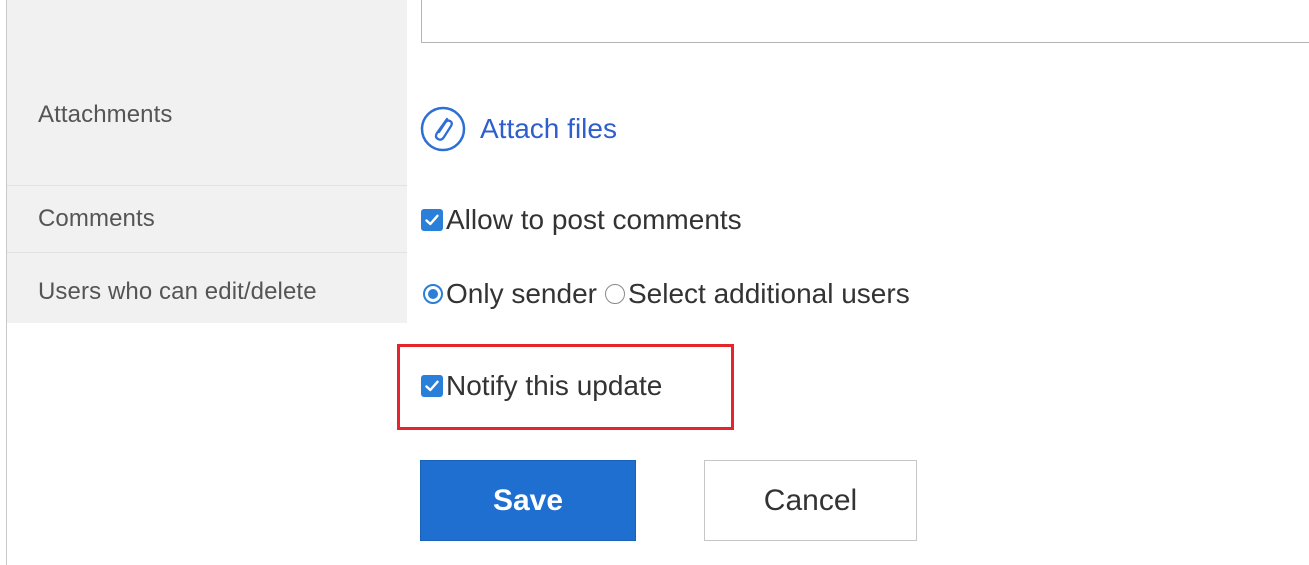 Image resolution: width=1309 pixels, height=565 pixels. Describe the element at coordinates (177, 291) in the screenshot. I see `editors-label: Users who can edit/delete` at that location.